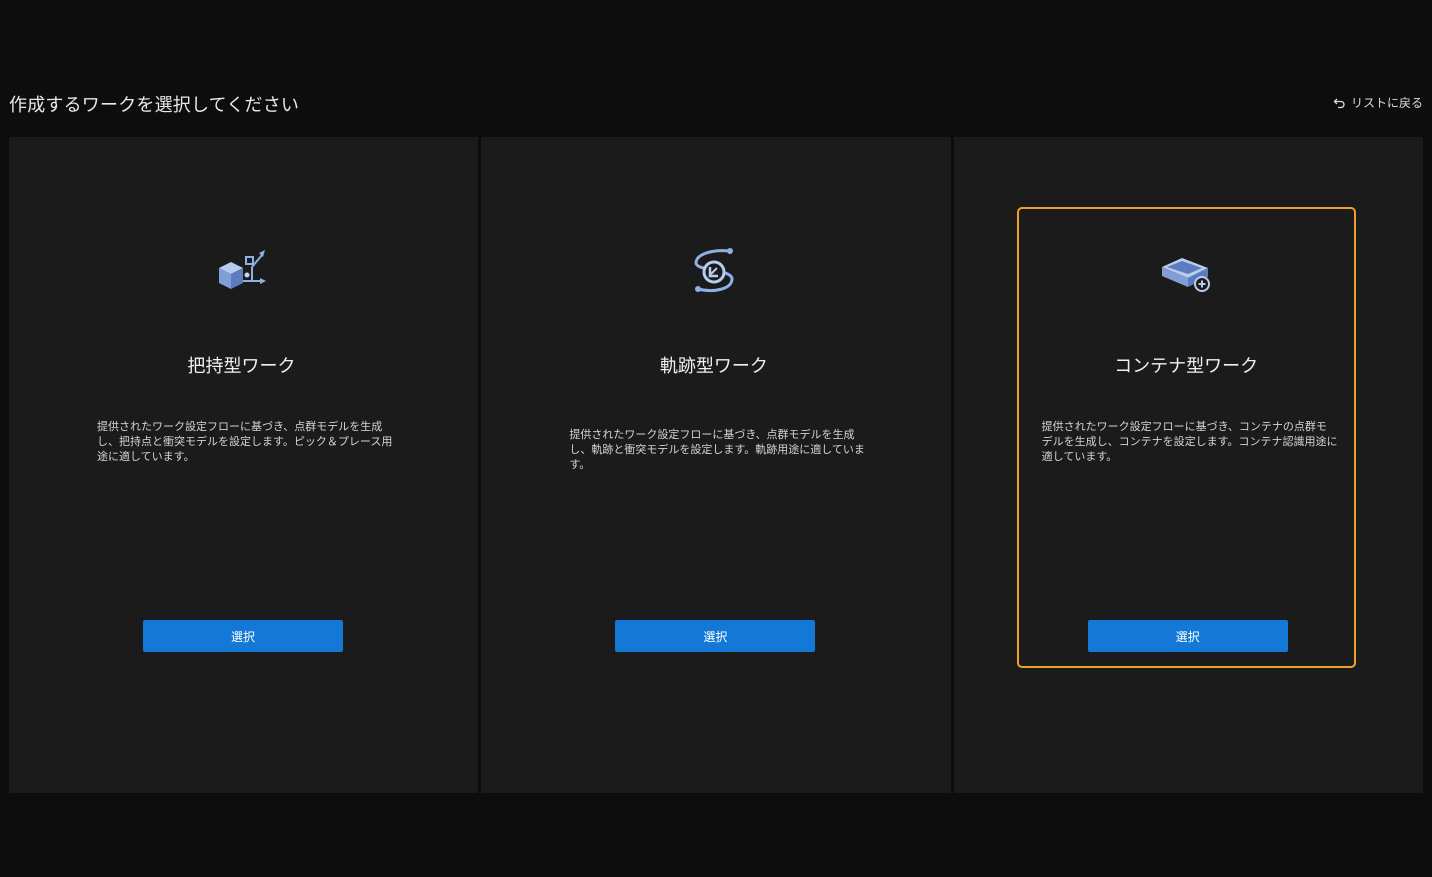 Image resolution: width=1432 pixels, height=877 pixels. What do you see at coordinates (243, 636) in the screenshot?
I see `select-button-grasp: 選択` at bounding box center [243, 636].